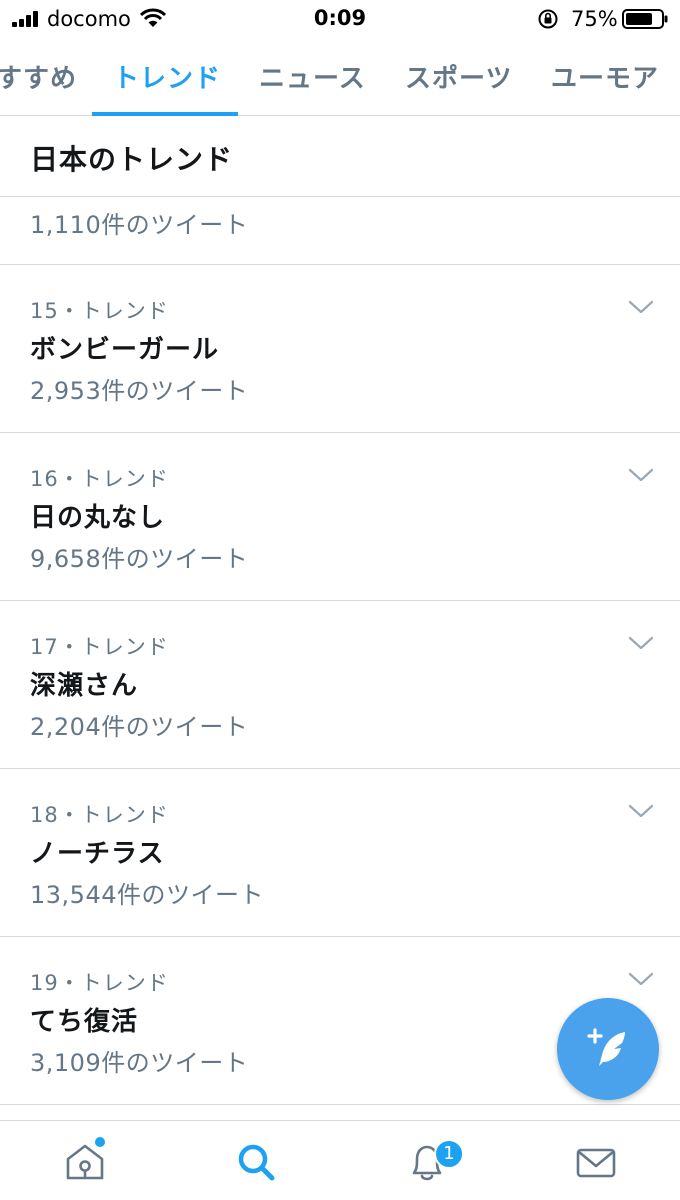 Image resolution: width=680 pixels, height=1200 pixels. I want to click on trend-item: 17・トレンド 深瀬さん 2,204件のツイート, so click(340, 685).